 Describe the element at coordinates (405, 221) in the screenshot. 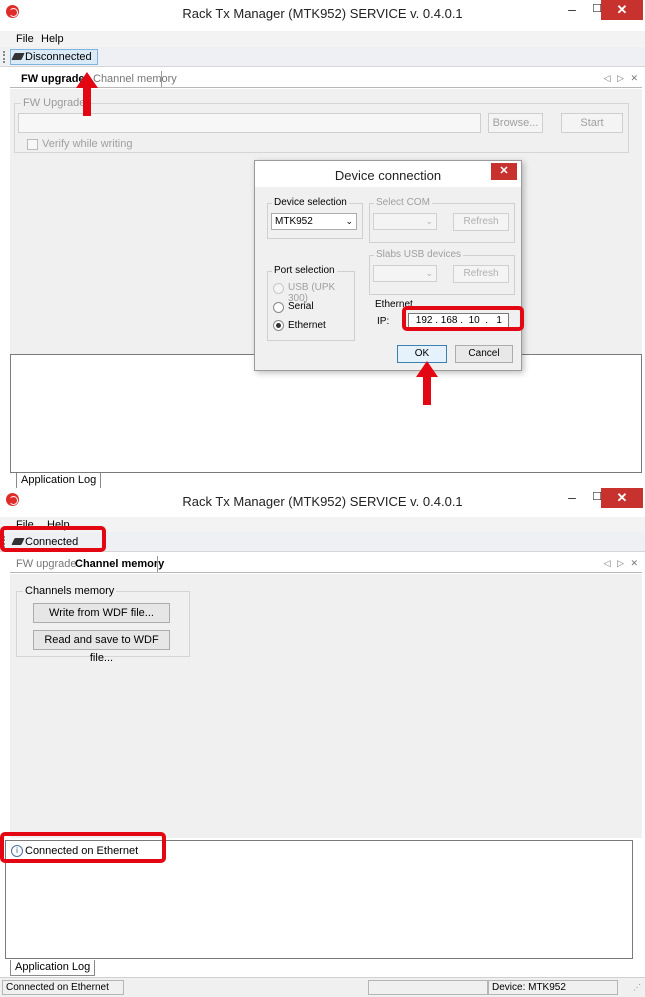

I see `com-select: ⌄` at that location.